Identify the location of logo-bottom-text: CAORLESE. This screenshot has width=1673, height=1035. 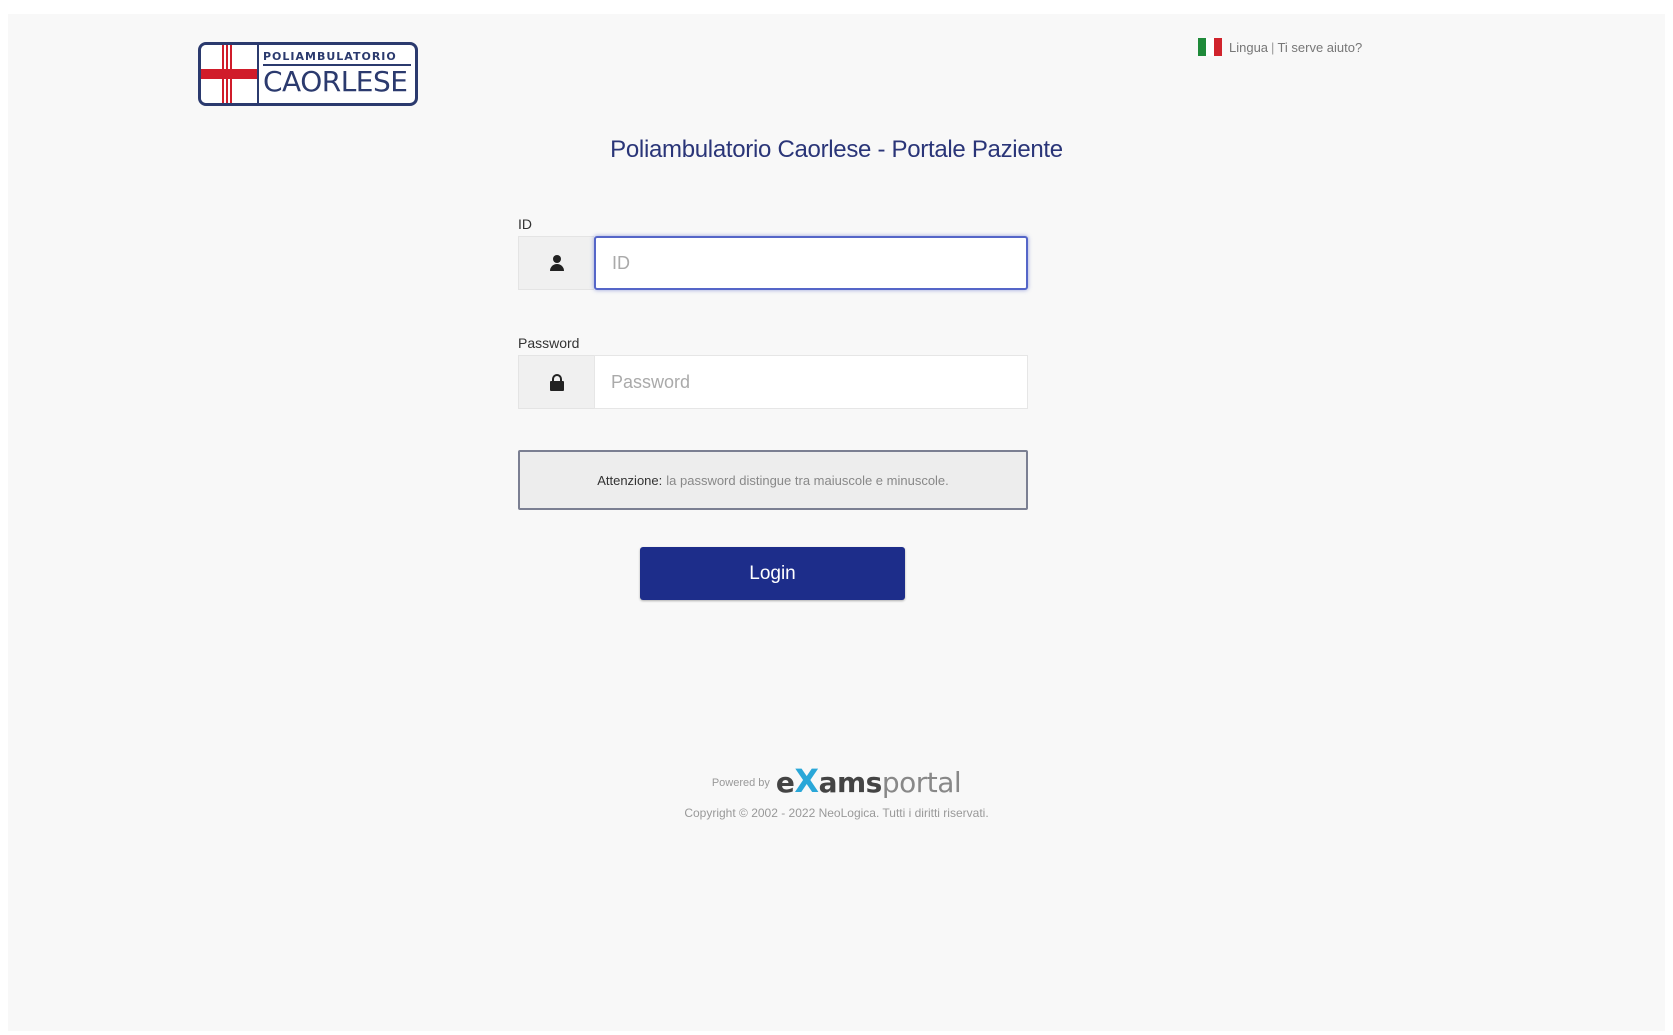
(335, 81).